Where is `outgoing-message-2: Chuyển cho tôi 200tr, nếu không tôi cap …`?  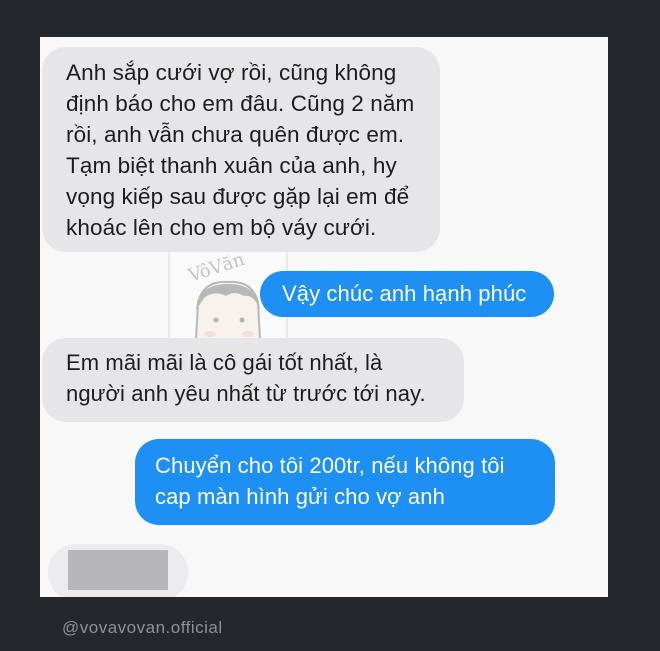 outgoing-message-2: Chuyển cho tôi 200tr, nếu không tôi cap … is located at coordinates (345, 482).